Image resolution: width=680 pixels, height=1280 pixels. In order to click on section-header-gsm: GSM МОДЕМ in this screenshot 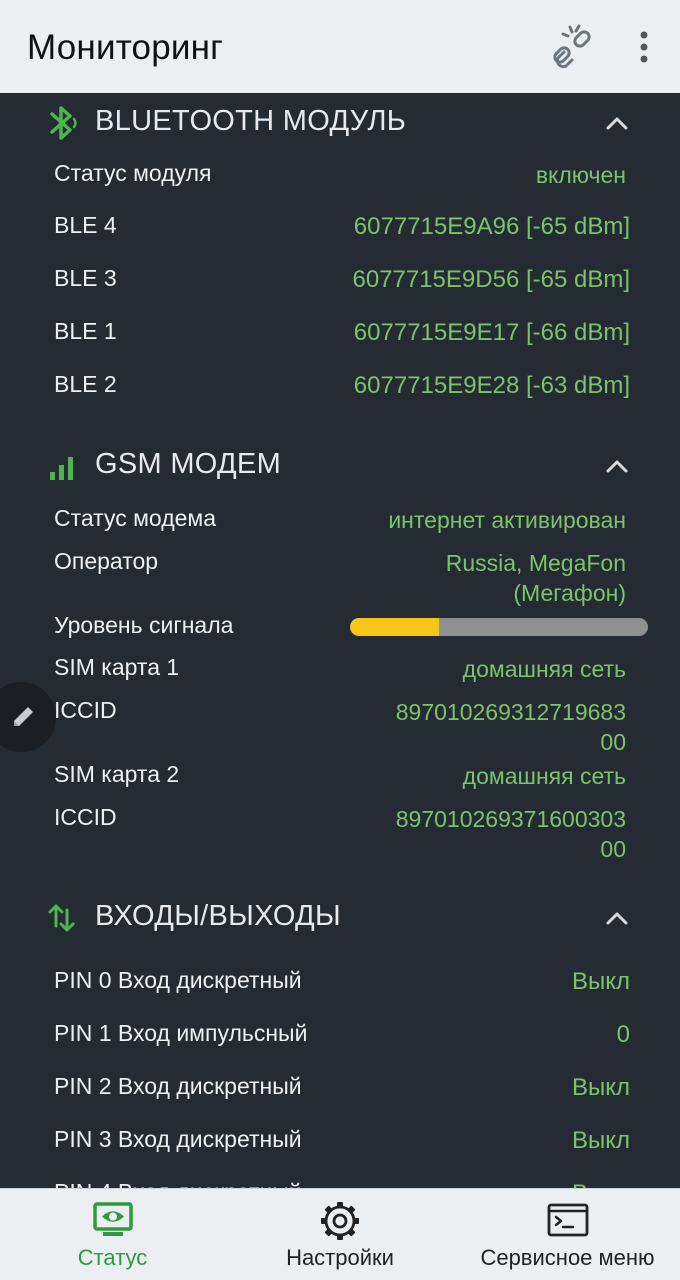, I will do `click(340, 466)`.